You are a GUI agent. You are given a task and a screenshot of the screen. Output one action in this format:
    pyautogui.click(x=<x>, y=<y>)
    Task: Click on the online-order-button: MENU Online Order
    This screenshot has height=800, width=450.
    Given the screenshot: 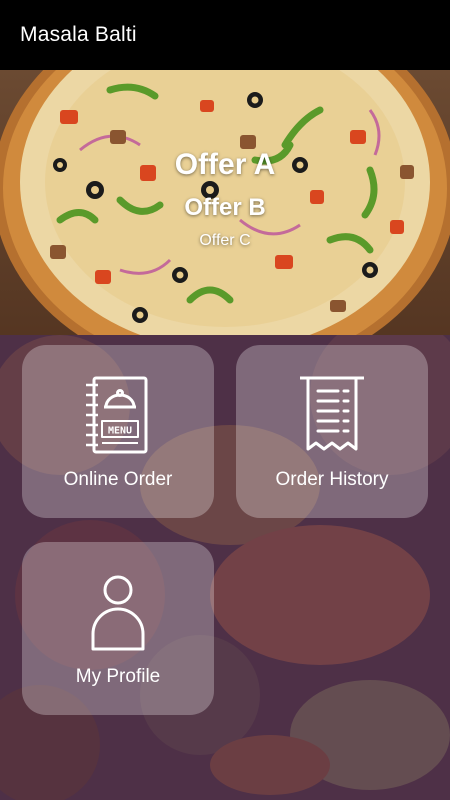 What is the action you would take?
    pyautogui.click(x=118, y=431)
    